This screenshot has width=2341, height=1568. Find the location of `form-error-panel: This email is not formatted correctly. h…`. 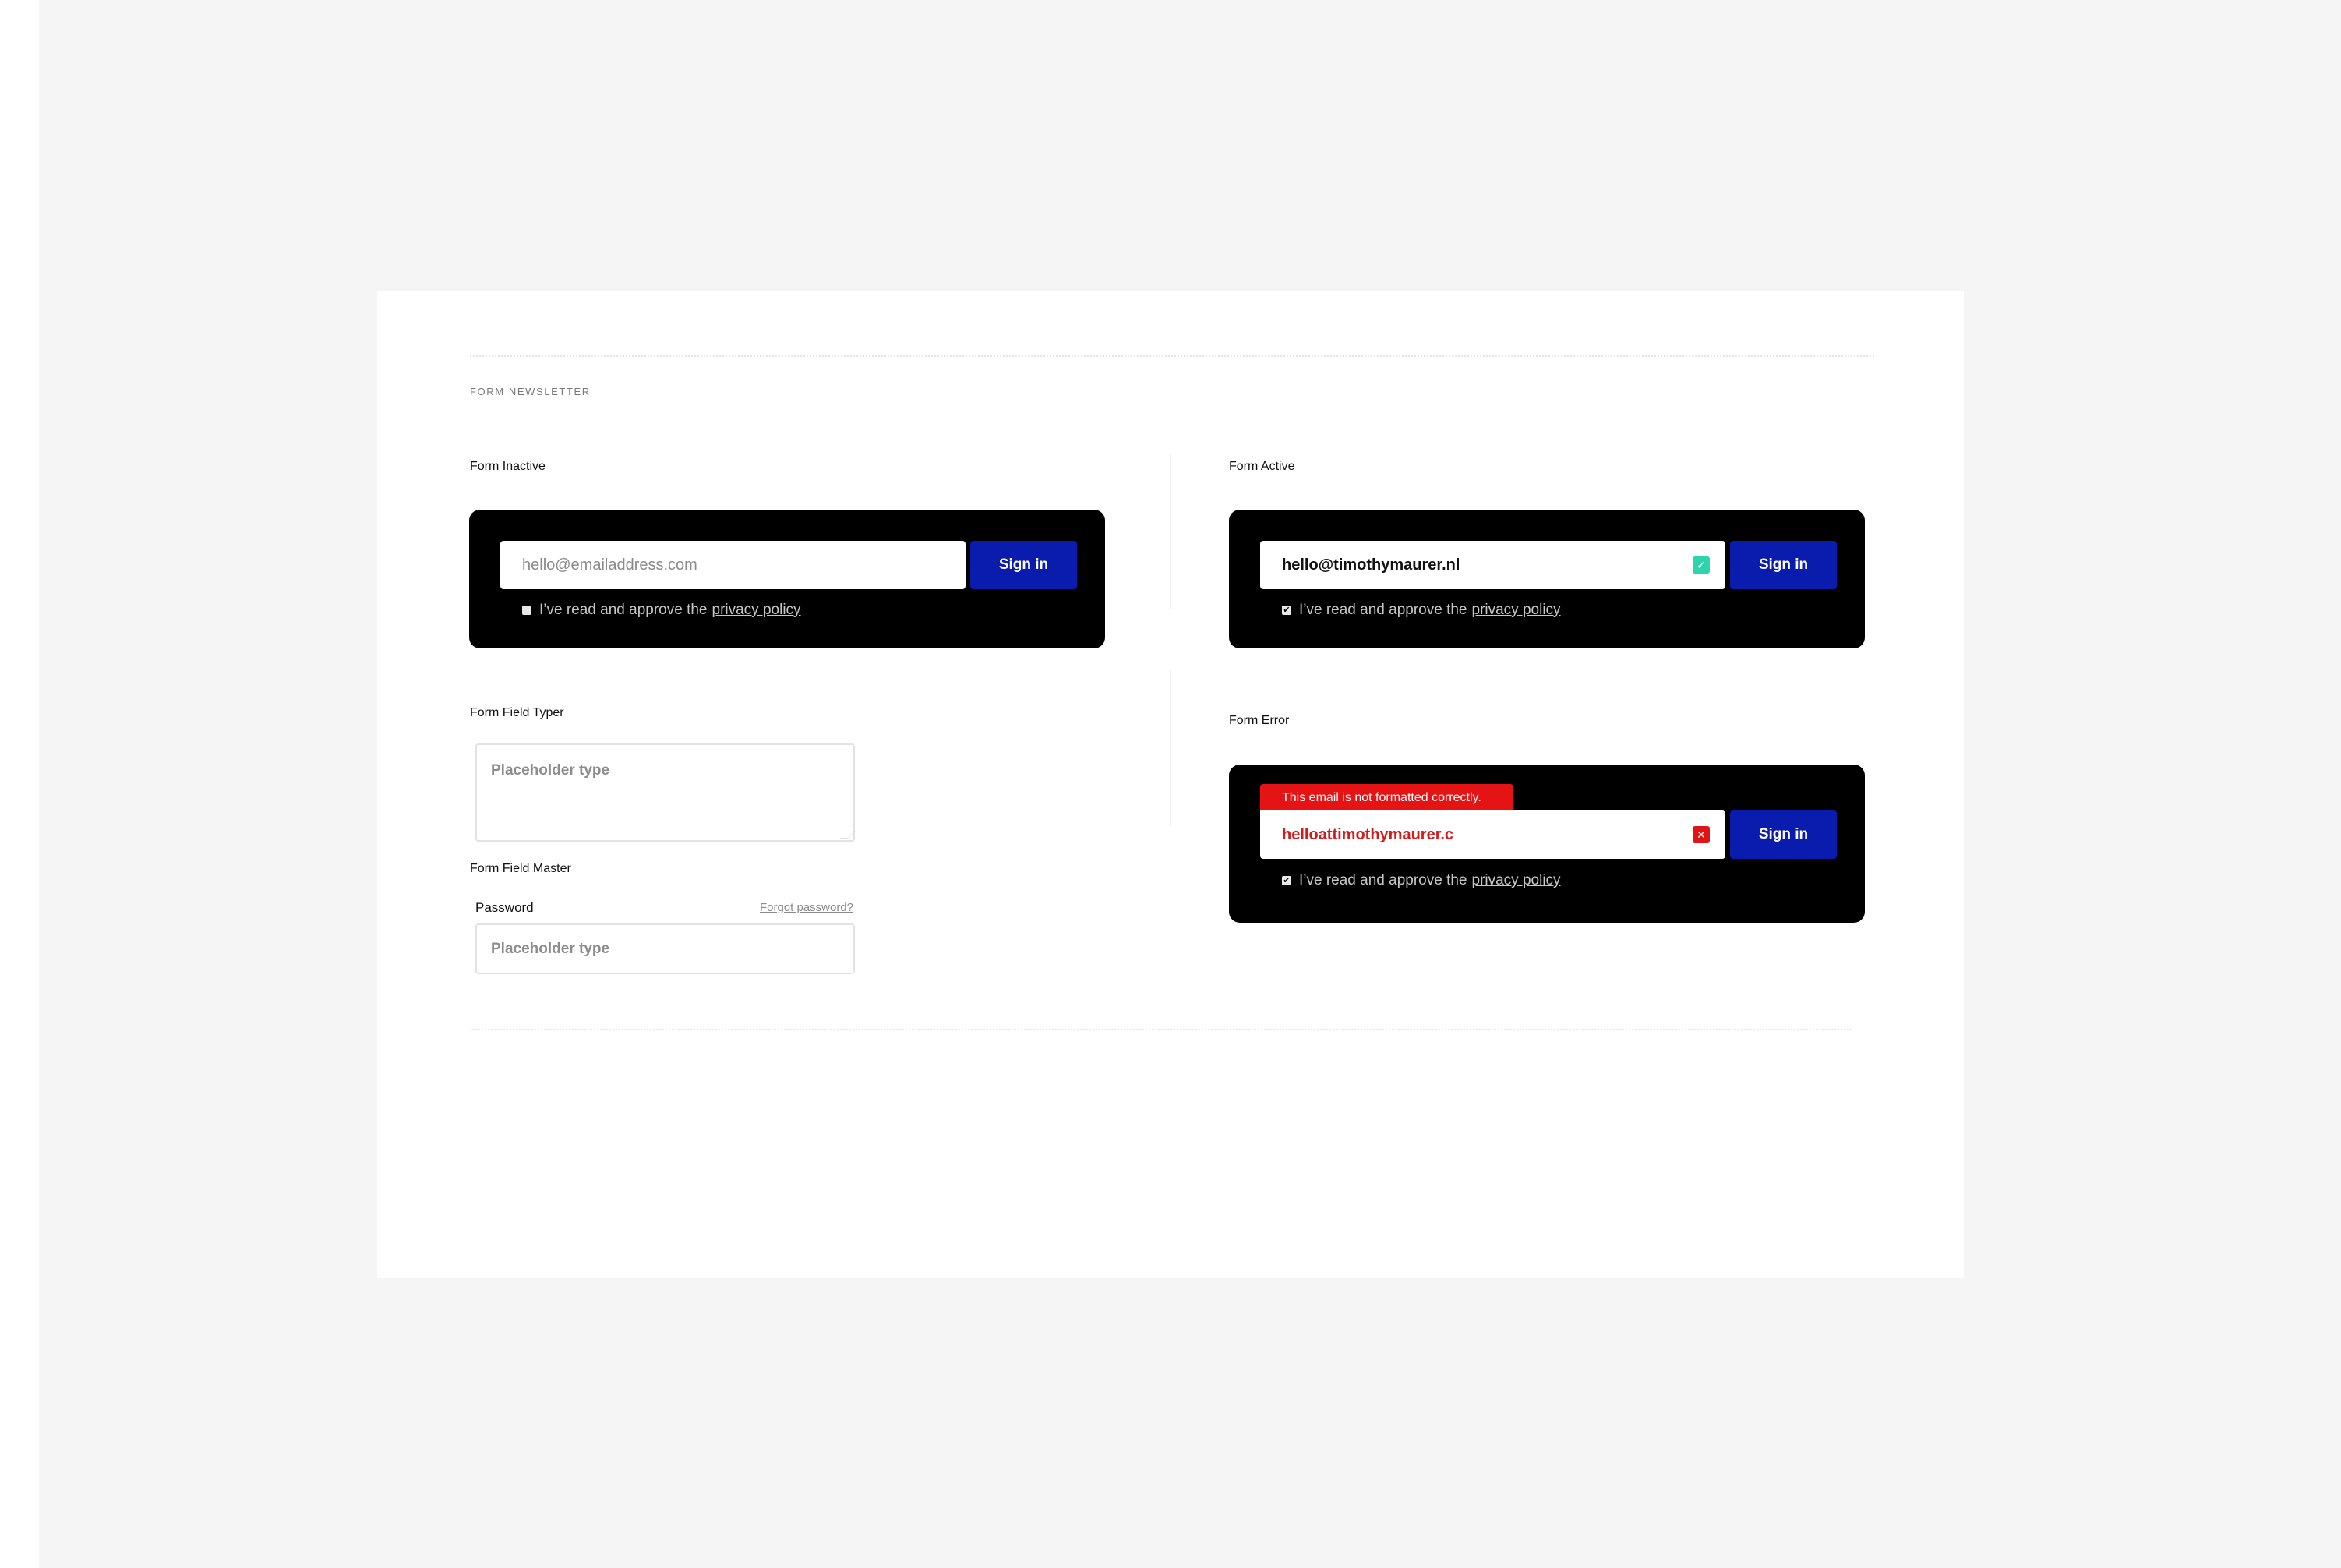

form-error-panel: This email is not formatted correctly. h… is located at coordinates (1547, 844).